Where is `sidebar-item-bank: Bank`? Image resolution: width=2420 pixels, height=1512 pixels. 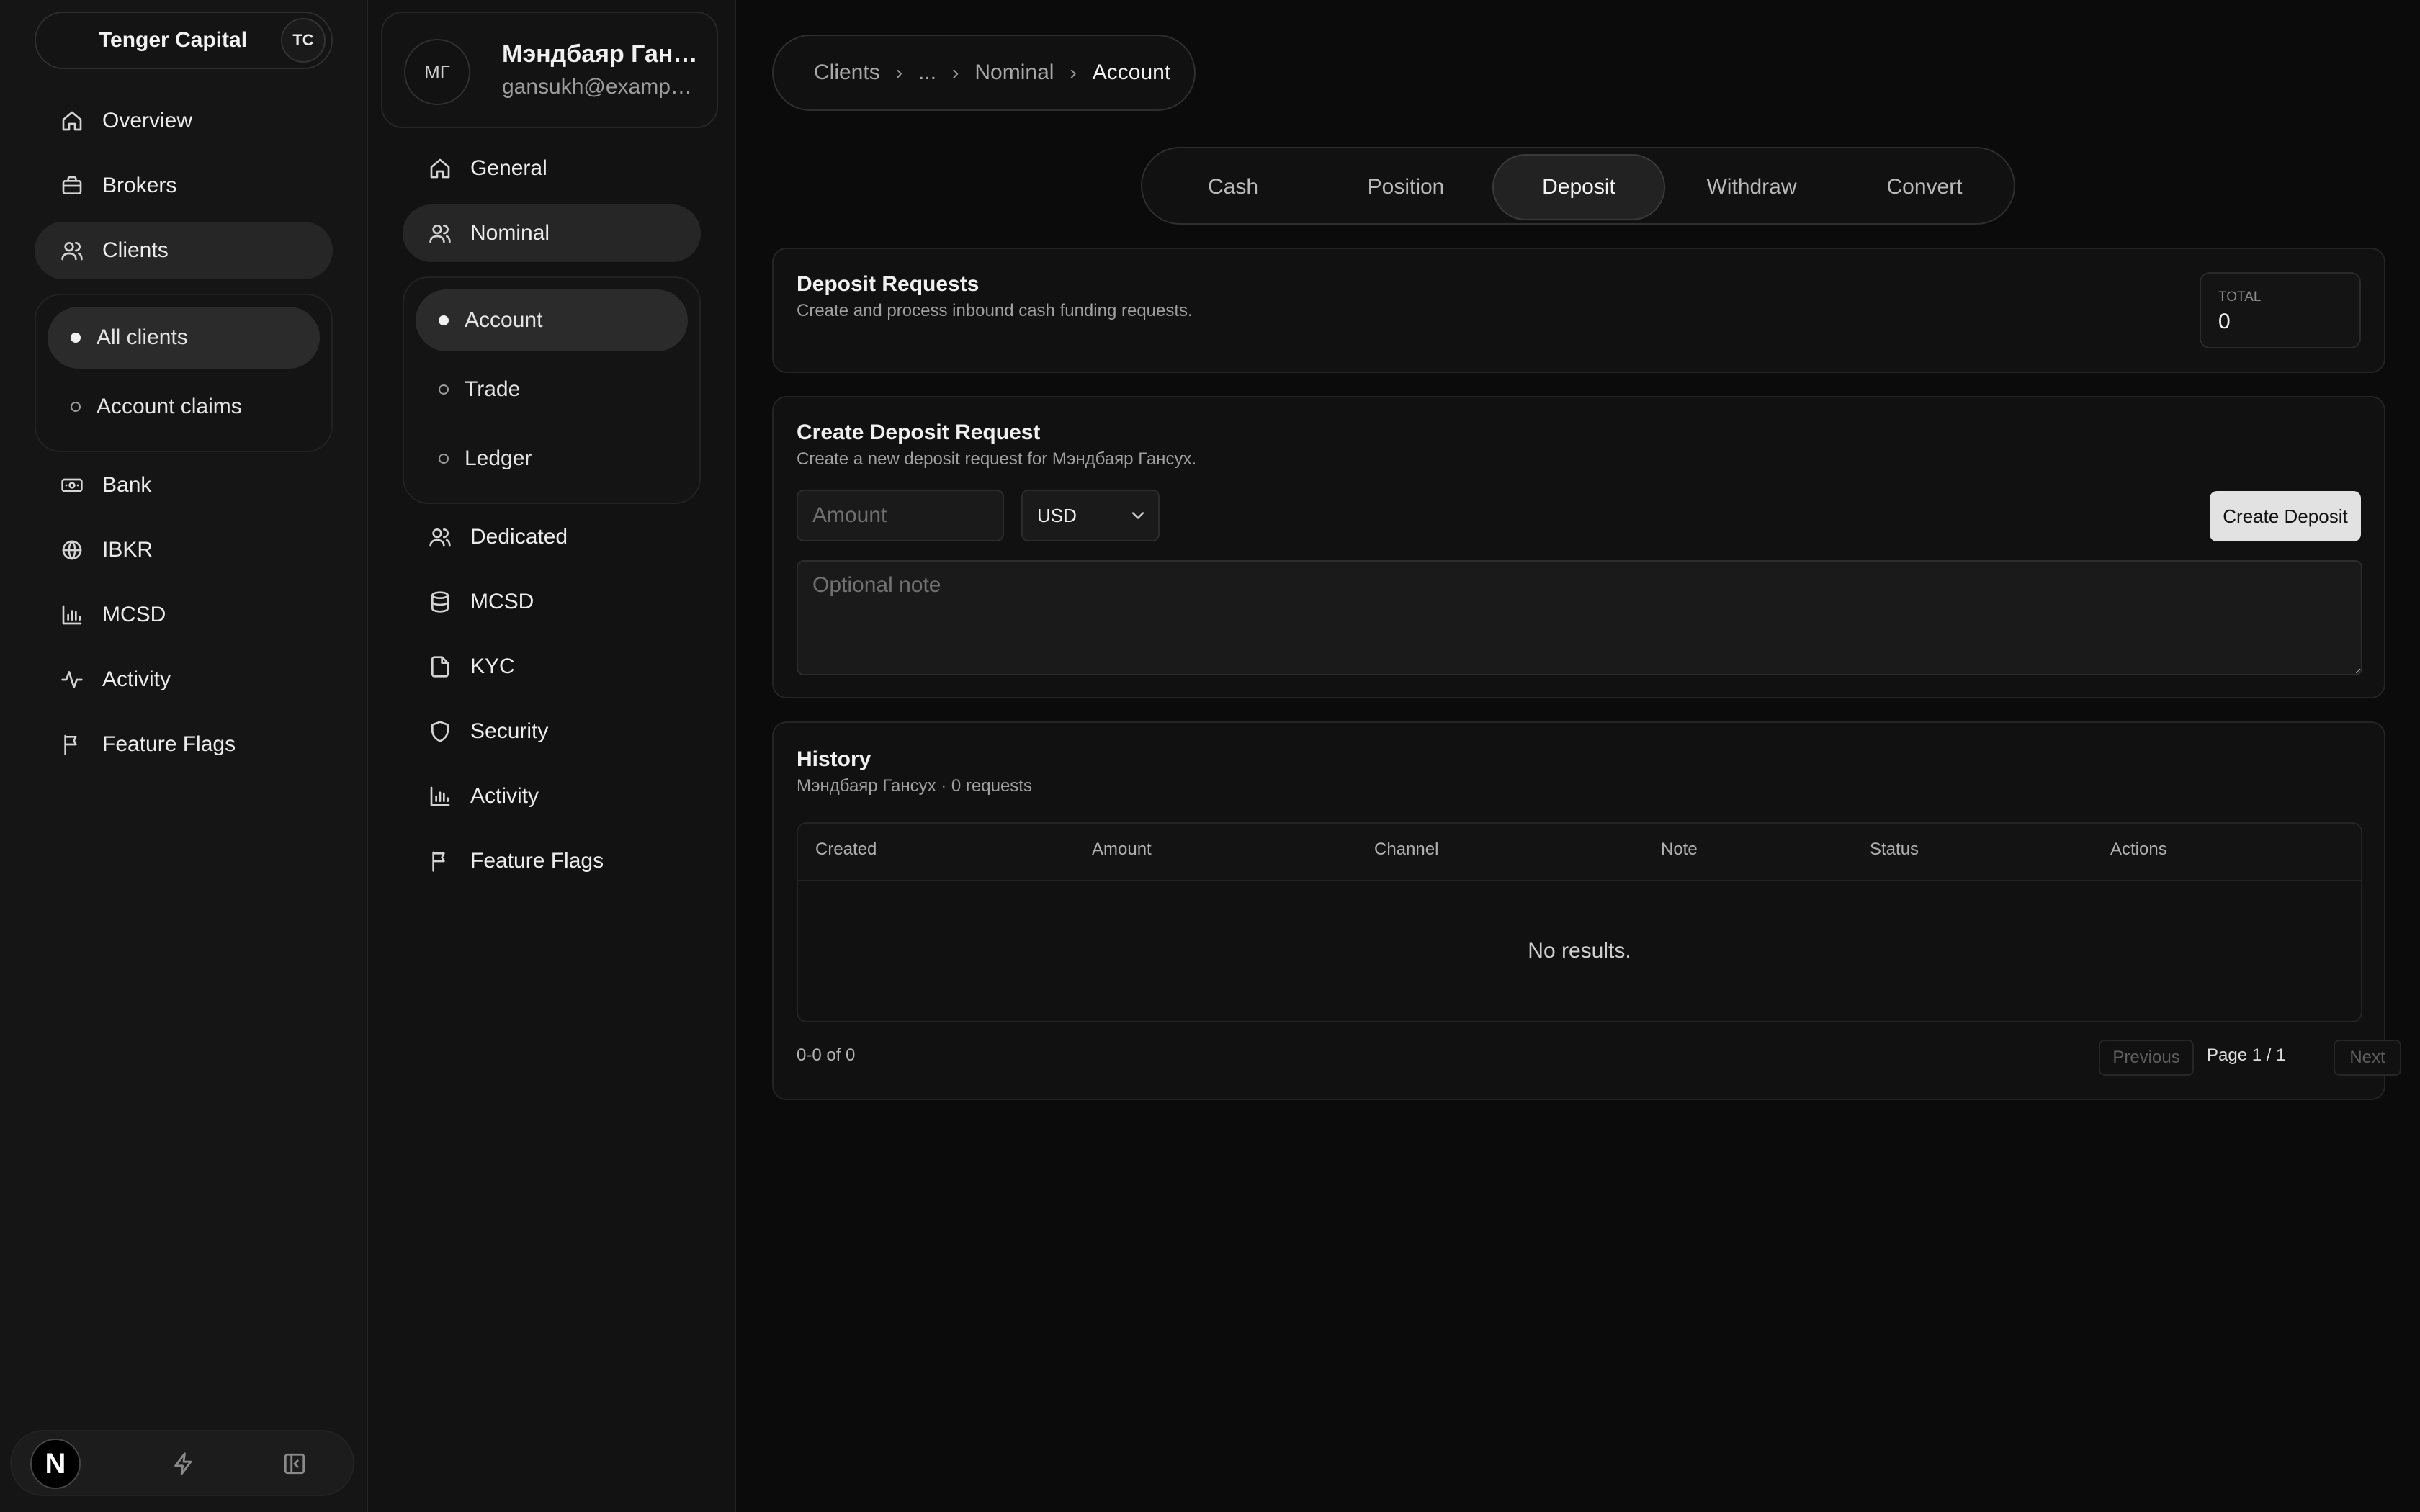
sidebar-item-bank: Bank is located at coordinates (184, 485).